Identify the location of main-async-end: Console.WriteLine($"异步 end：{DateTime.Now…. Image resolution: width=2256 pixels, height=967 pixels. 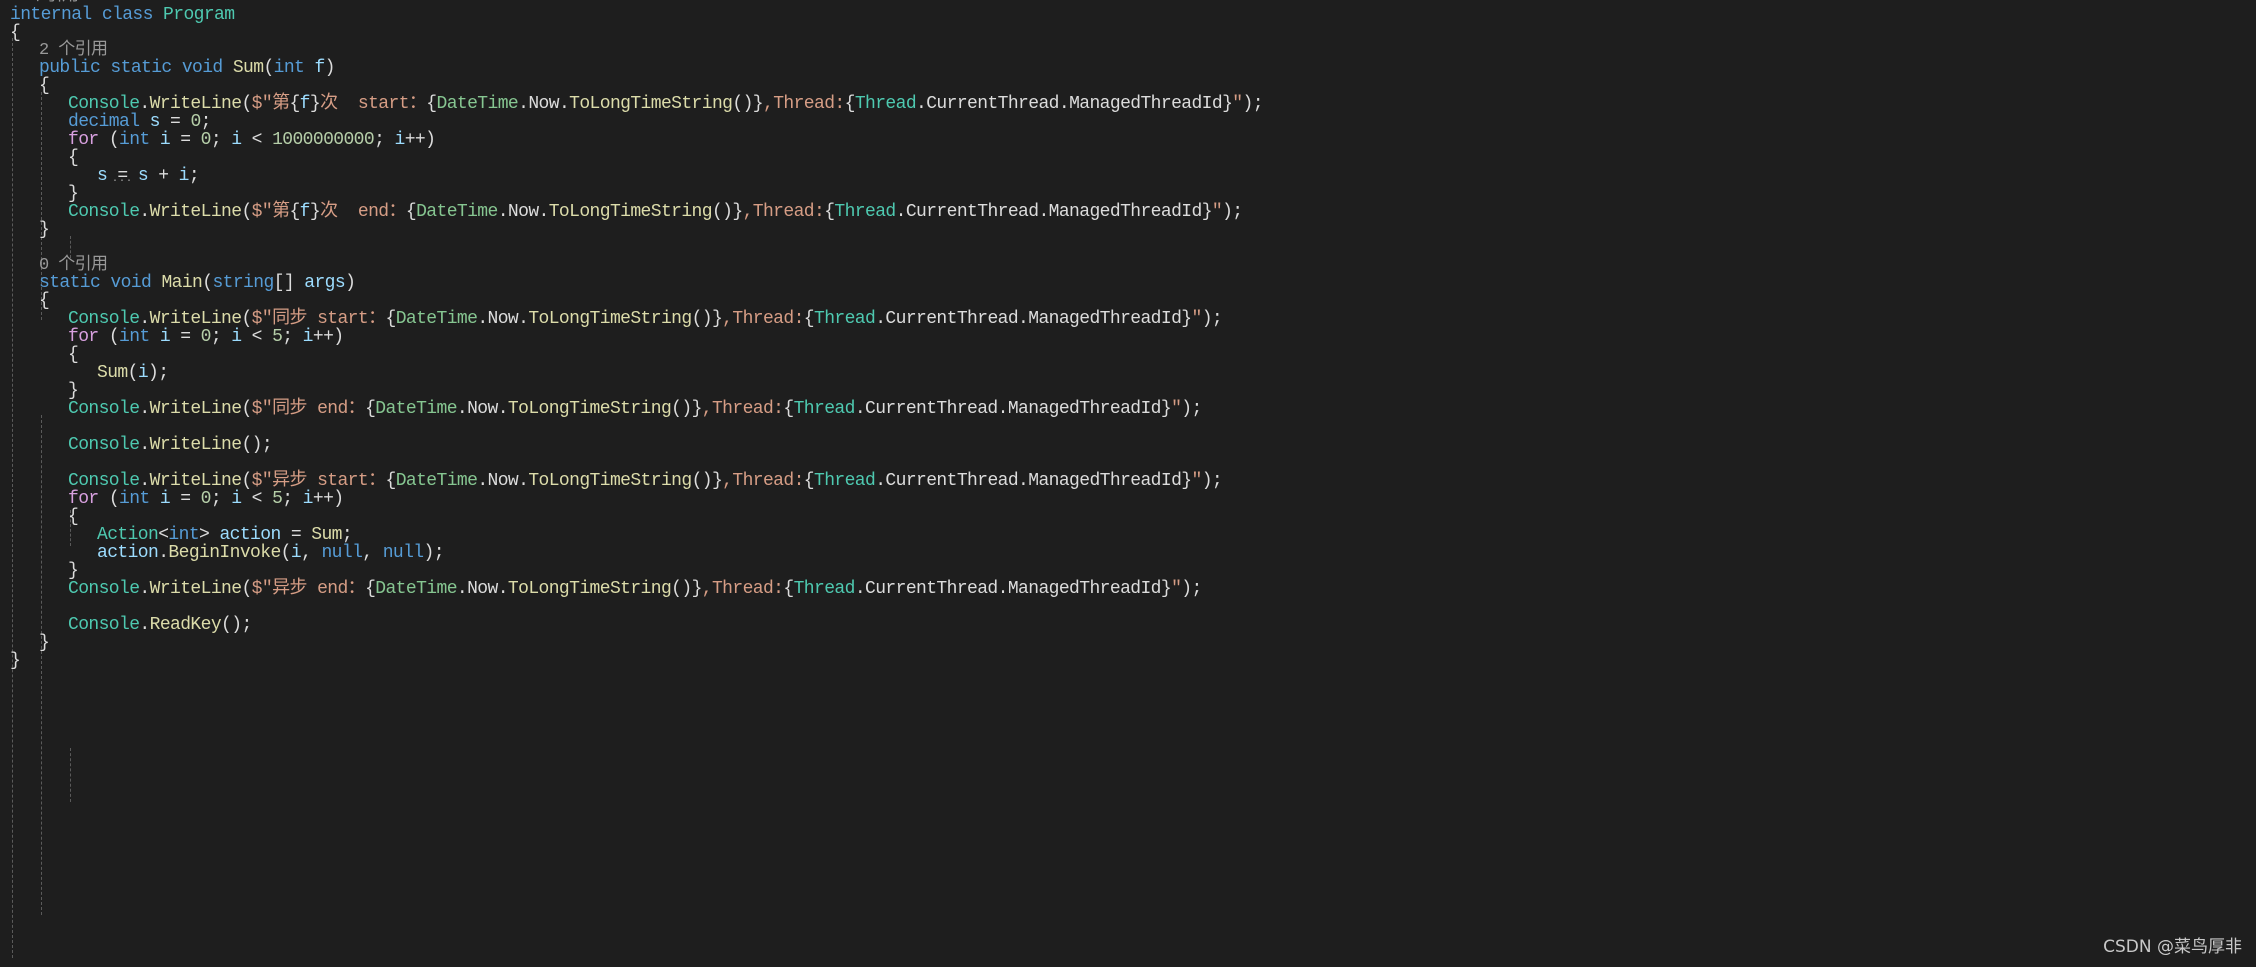
(635, 589).